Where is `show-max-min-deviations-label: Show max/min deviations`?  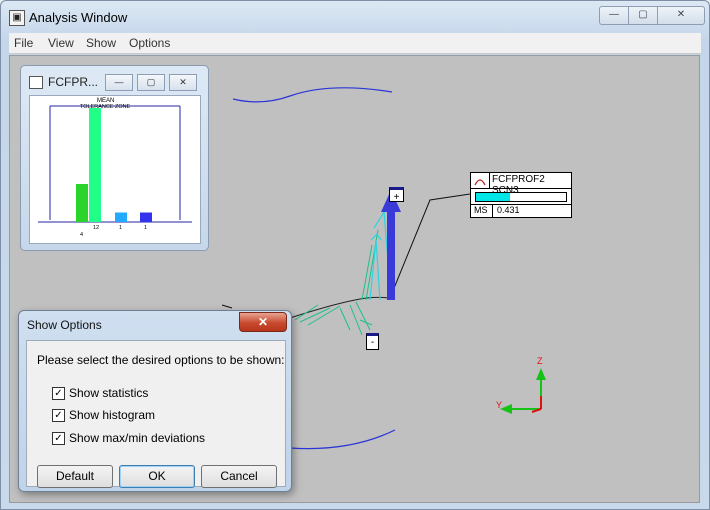
show-max-min-deviations-label: Show max/min deviations is located at coordinates (137, 438).